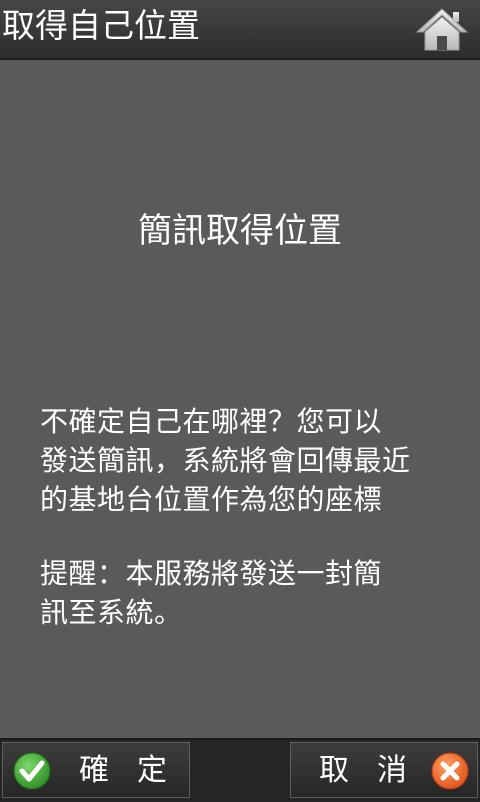 The height and width of the screenshot is (802, 480). I want to click on cancel-button: 取消, so click(384, 770).